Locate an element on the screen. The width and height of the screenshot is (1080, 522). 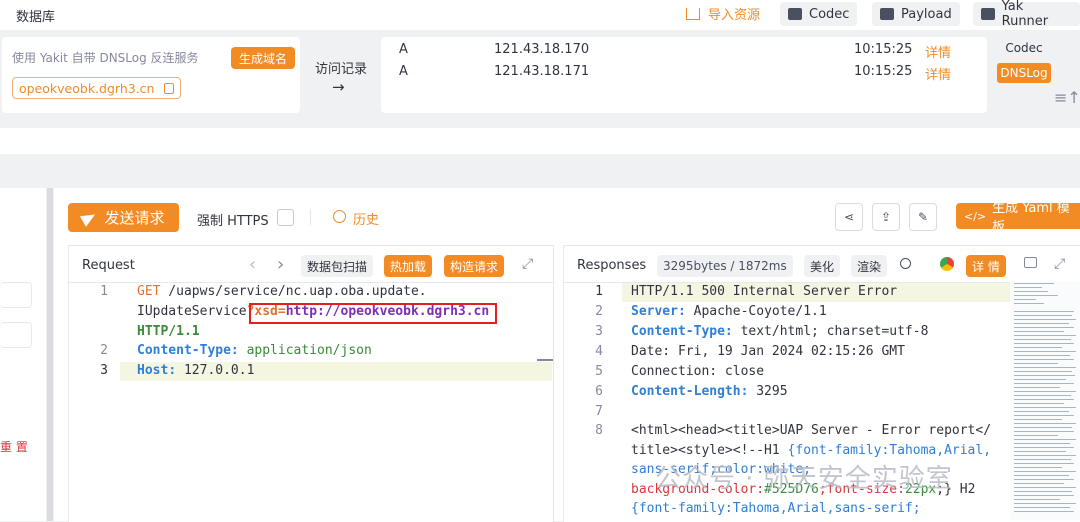
dnslog-domain: opeokveobk.dgrh3.cn is located at coordinates (97, 88).